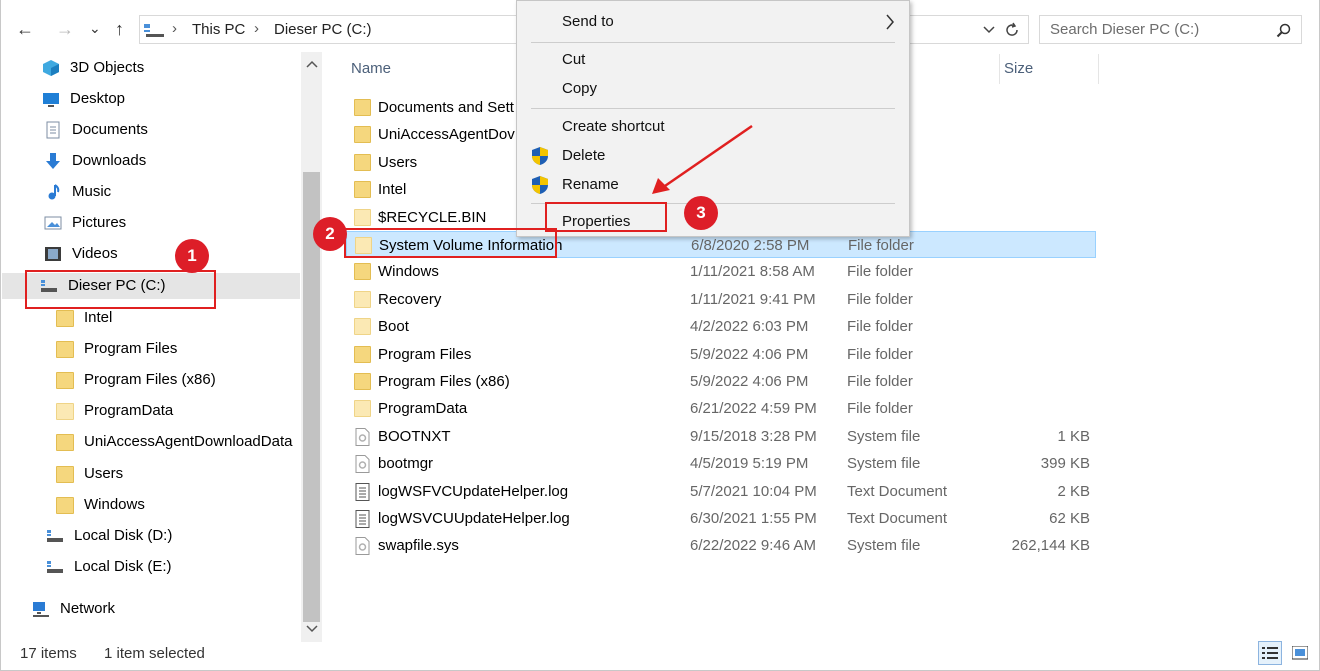  I want to click on tree-item: 3D Objects, so click(162, 68).